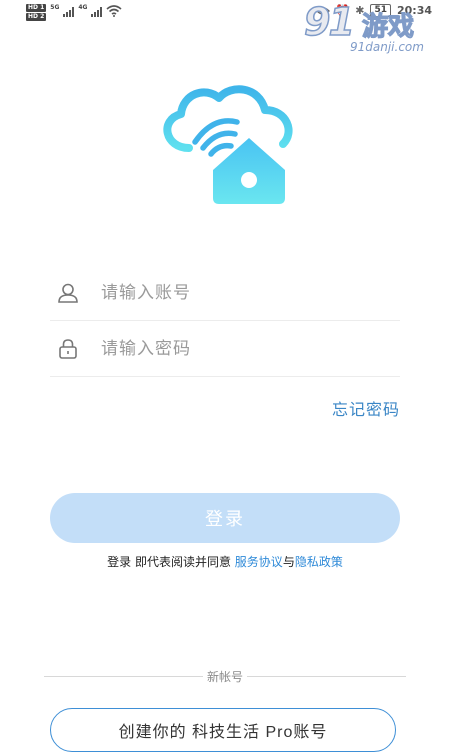 This screenshot has height=752, width=450. I want to click on privacy-policy-link: 隐私政策, so click(319, 562).